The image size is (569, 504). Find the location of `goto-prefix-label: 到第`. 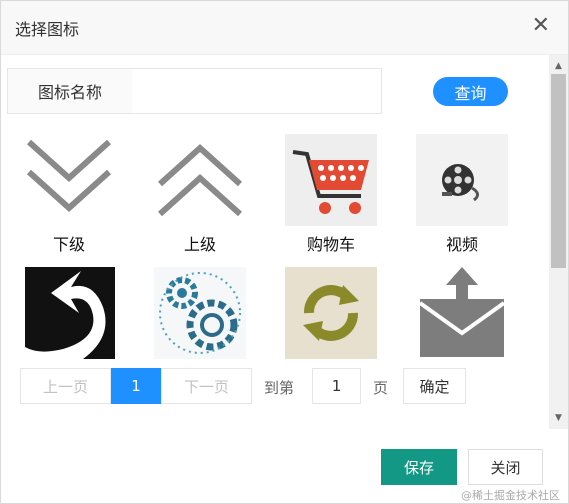

goto-prefix-label: 到第 is located at coordinates (279, 388).